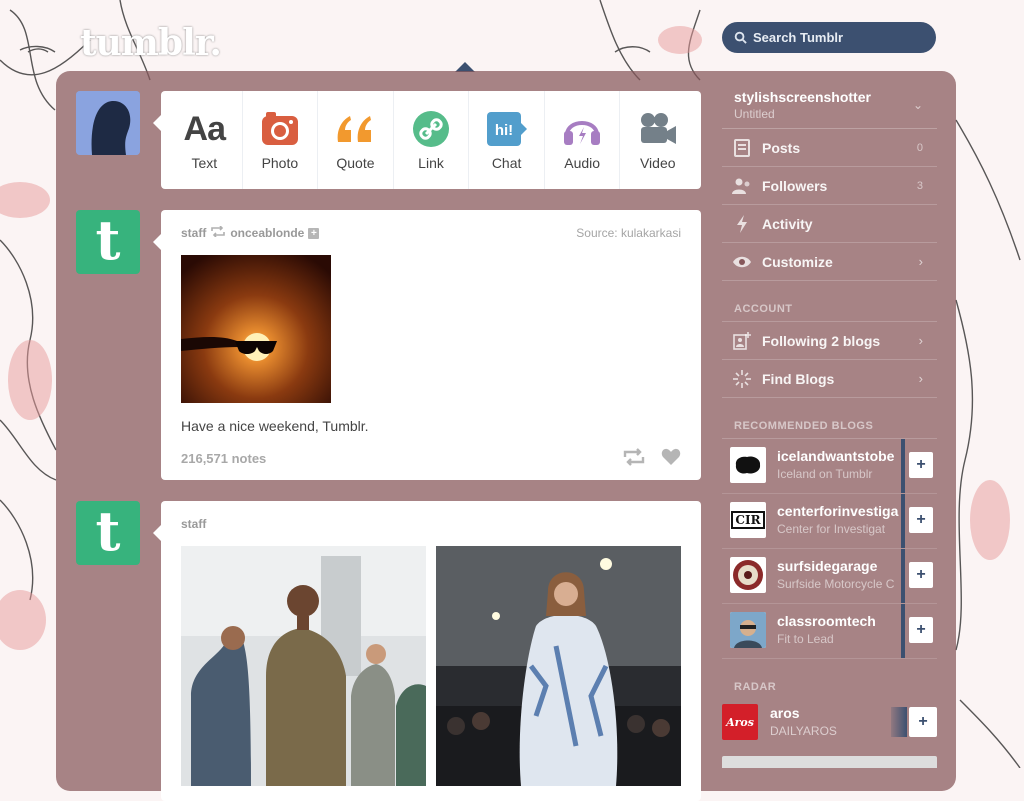 This screenshot has width=1024, height=801. I want to click on reblogged-from-link: onceablonde, so click(267, 233).